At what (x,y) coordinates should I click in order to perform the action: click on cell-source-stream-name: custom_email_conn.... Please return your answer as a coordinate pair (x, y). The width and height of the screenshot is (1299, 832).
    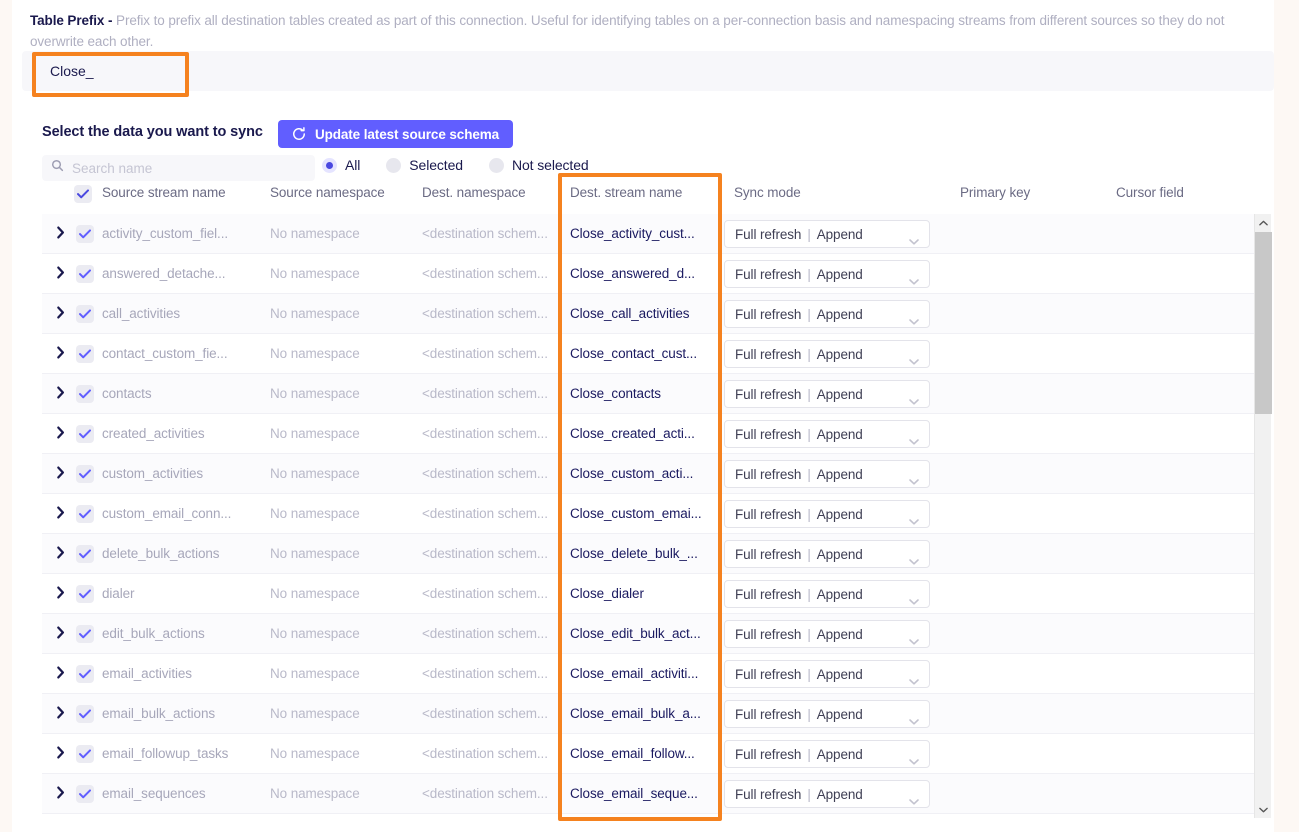
    Looking at the image, I should click on (167, 513).